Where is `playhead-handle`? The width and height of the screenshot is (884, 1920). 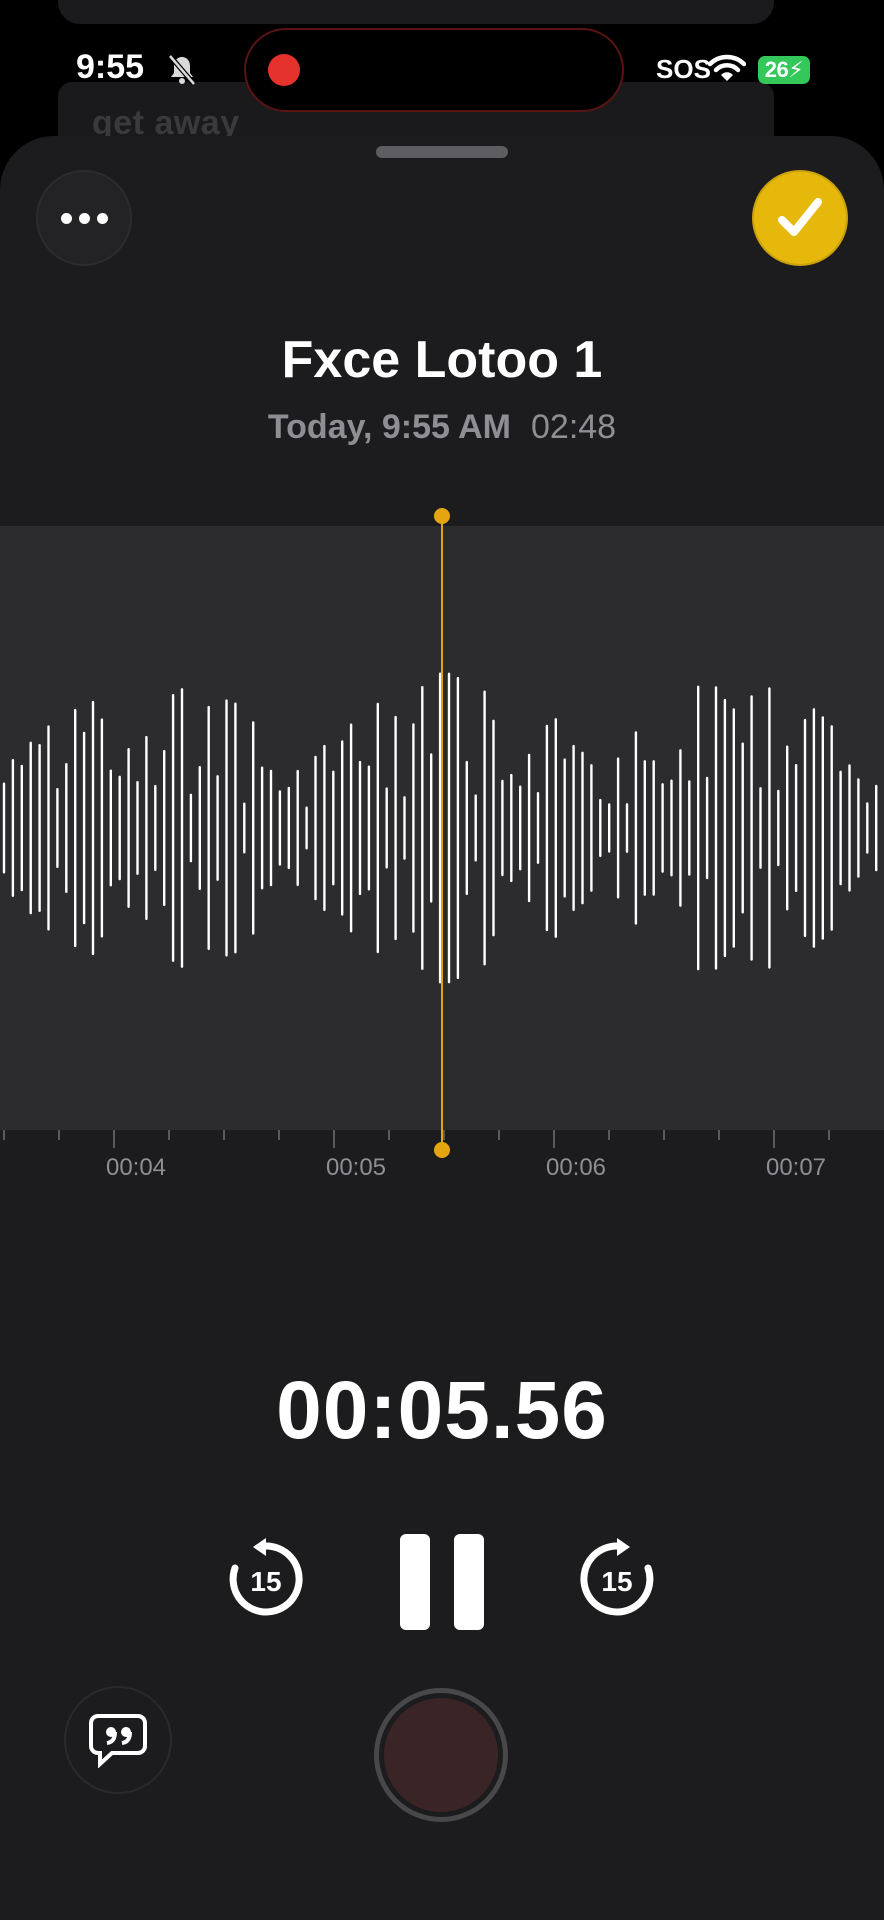 playhead-handle is located at coordinates (442, 516).